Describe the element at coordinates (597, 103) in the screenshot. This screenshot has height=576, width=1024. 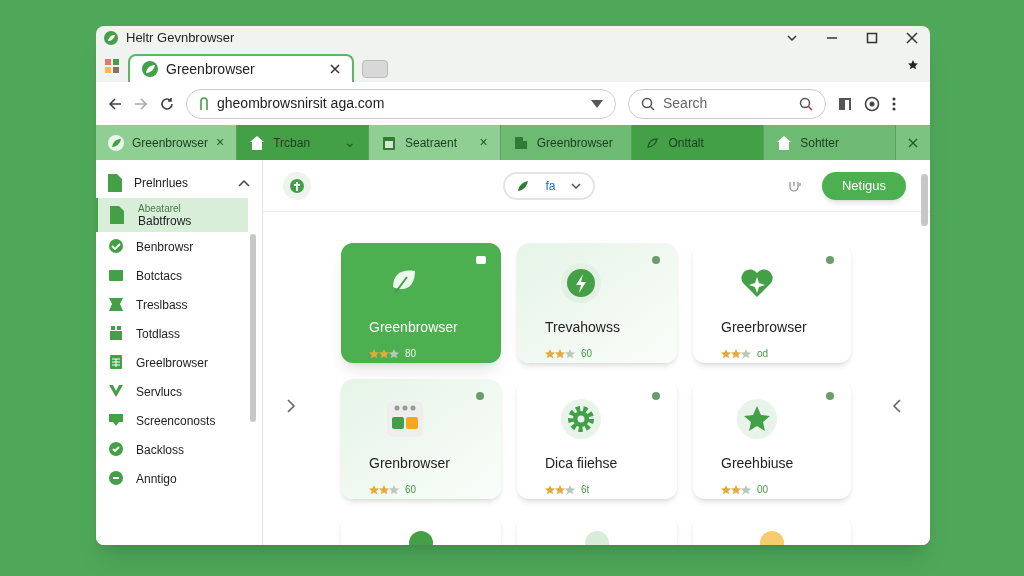
I see `dropdown-caret-icon` at that location.